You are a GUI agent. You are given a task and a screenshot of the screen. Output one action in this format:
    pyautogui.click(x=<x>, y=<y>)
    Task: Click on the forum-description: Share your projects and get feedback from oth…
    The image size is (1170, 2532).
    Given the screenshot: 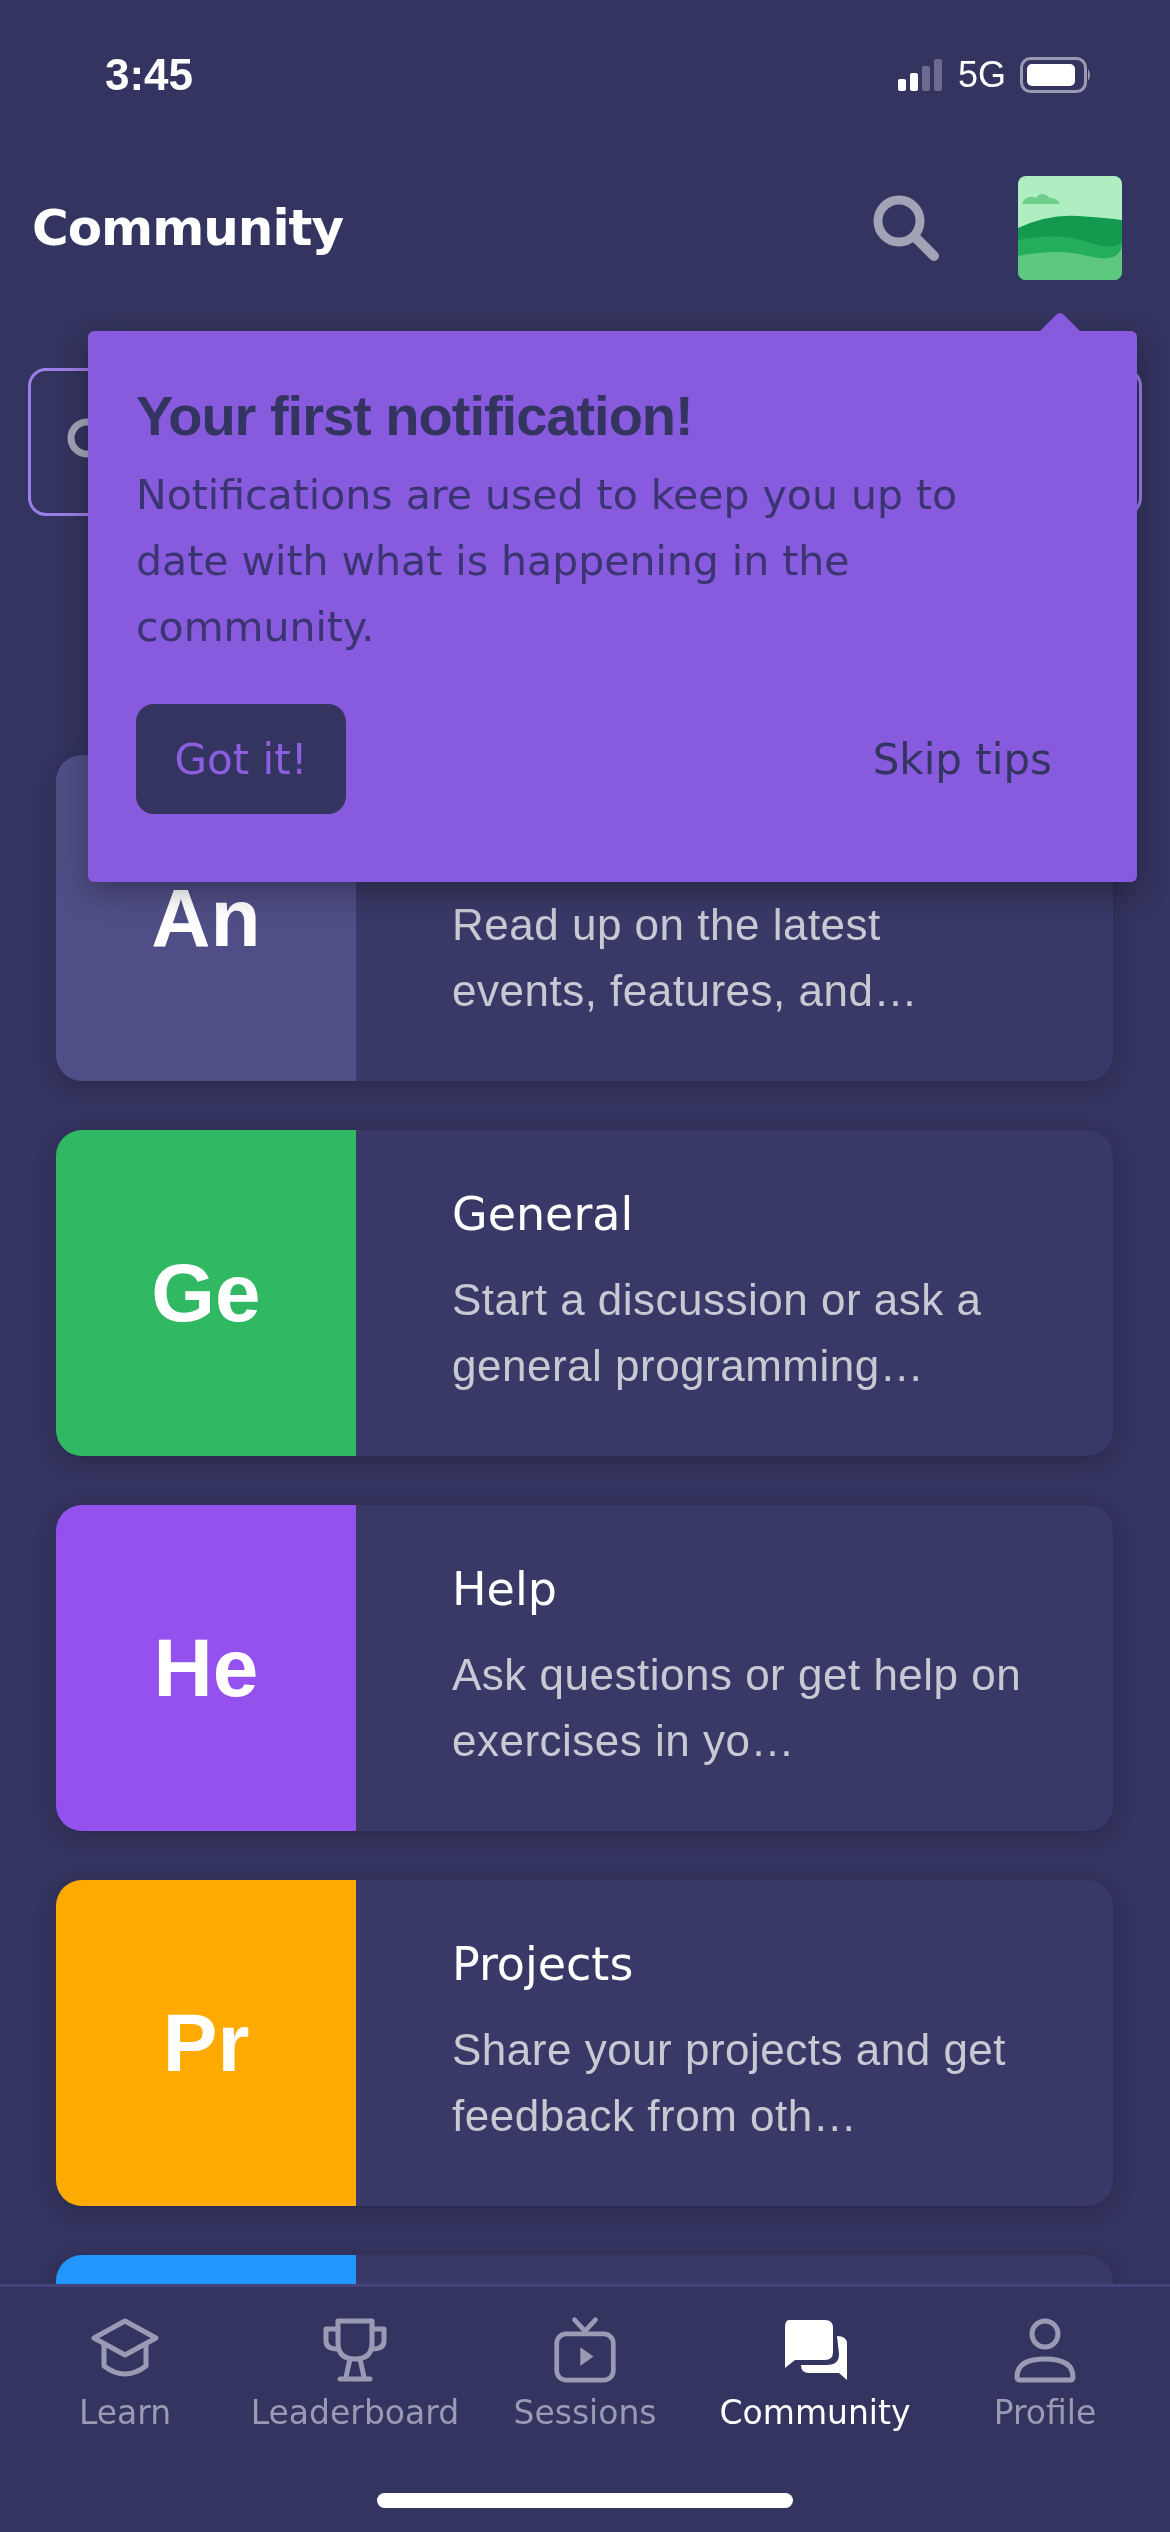 What is the action you would take?
    pyautogui.click(x=730, y=2083)
    